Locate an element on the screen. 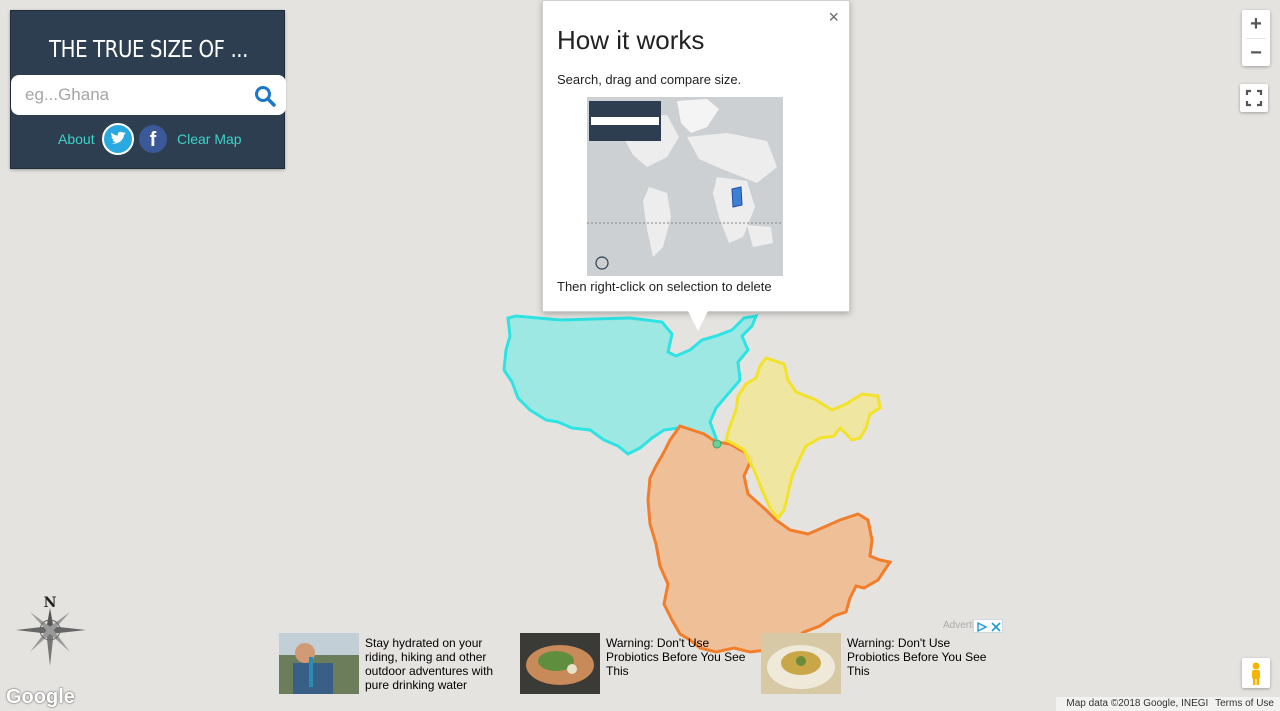 Image resolution: width=1280 pixels, height=711 pixels. search-box is located at coordinates (148, 95).